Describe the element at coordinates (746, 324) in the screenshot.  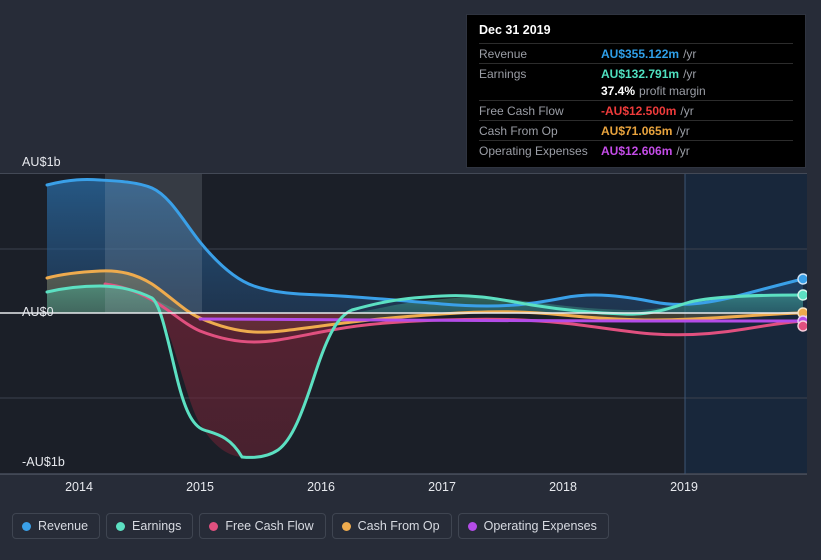
I see `highlight-band` at that location.